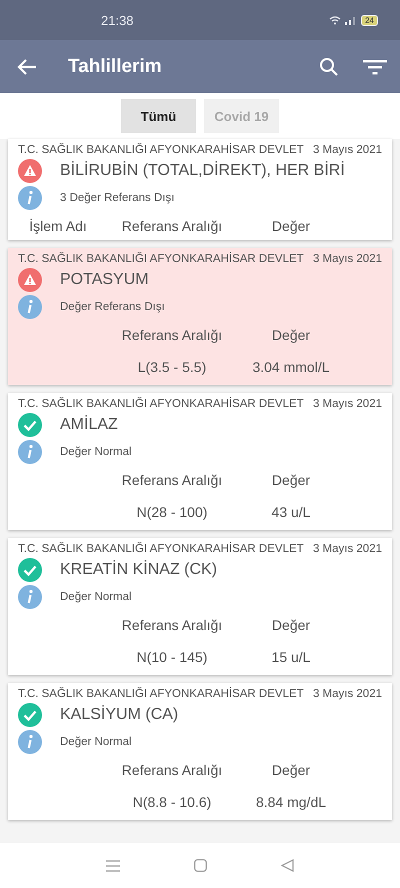 The width and height of the screenshot is (400, 888). What do you see at coordinates (200, 606) in the screenshot?
I see `result-card: T.C. SAĞLIK BAKANLIĞI AFYONKARAHİSAR DEVLET 3 Mayıs 2021 KREATİN KİNAZ (CK) Değer Normal Referans Aralığı Değer N(10 - 145) 15 u/L` at bounding box center [200, 606].